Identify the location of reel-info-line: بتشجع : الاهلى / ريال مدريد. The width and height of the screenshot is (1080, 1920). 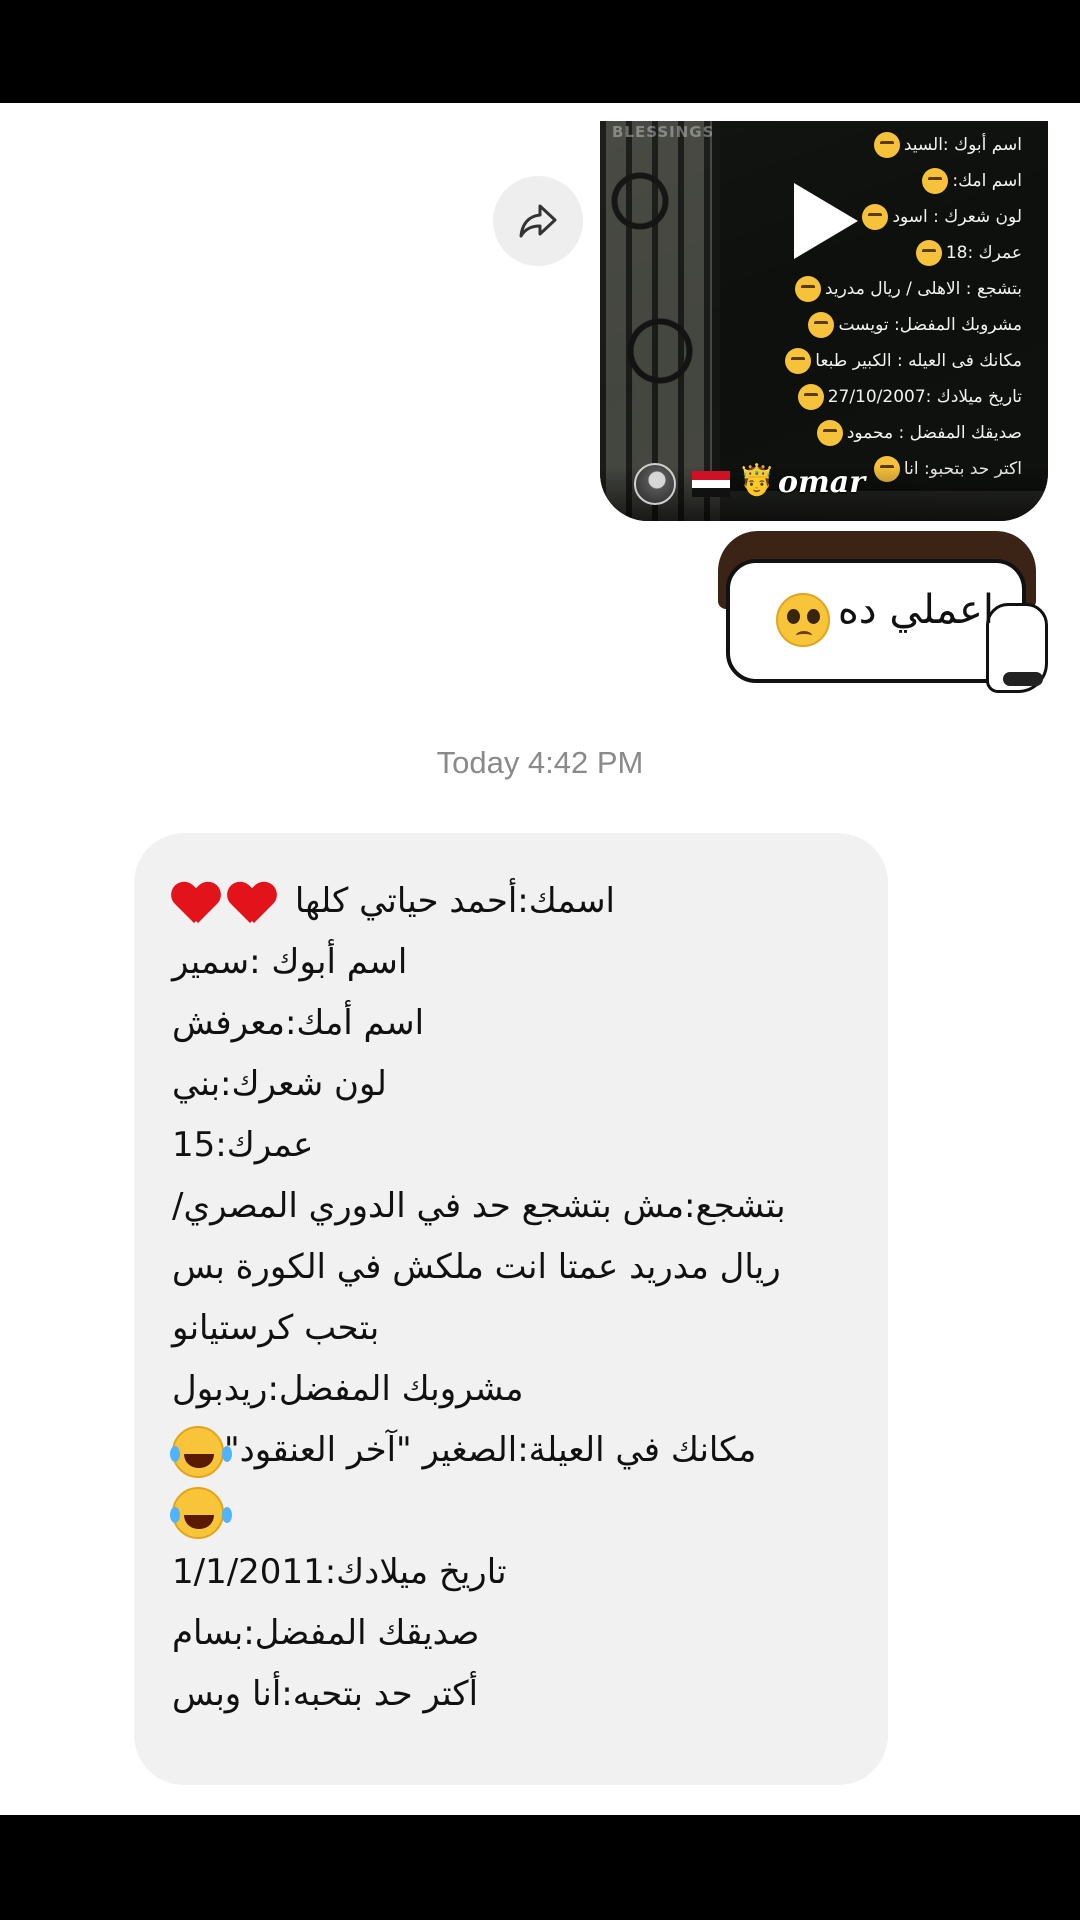
(872, 289).